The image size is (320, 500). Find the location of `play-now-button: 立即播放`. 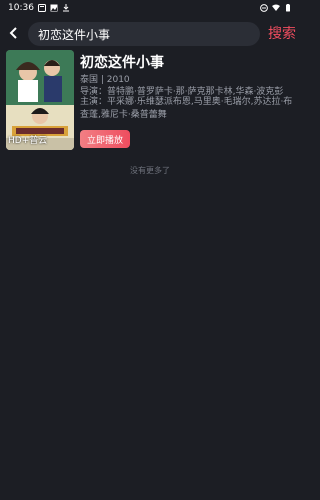

play-now-button: 立即播放 is located at coordinates (105, 139).